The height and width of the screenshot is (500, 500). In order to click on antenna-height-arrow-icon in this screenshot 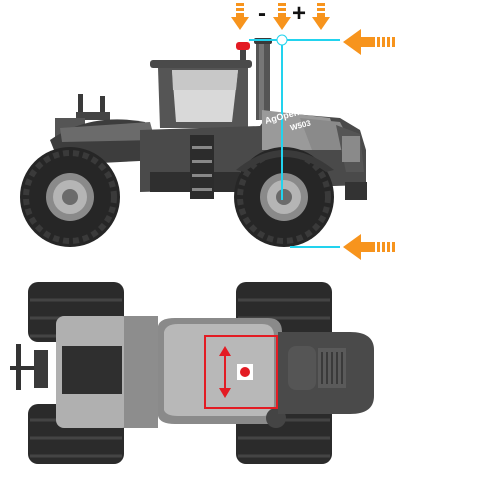, I will do `click(282, 16)`.